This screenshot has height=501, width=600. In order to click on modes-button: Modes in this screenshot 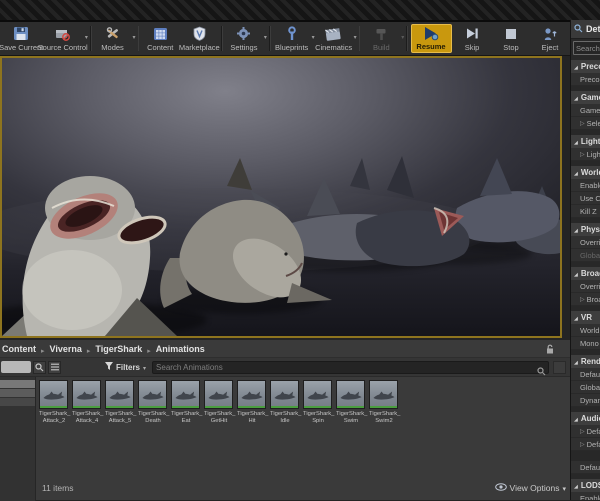, I will do `click(115, 38)`.